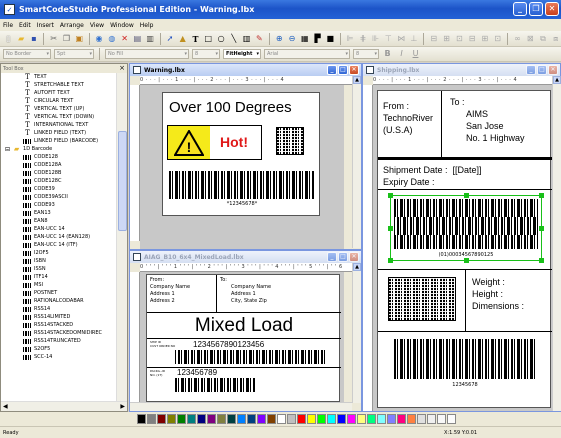 The height and width of the screenshot is (438, 561). Describe the element at coordinates (59, 333) in the screenshot. I see `toolbox-item: RSS14STACKEDOMNIDIREC` at that location.